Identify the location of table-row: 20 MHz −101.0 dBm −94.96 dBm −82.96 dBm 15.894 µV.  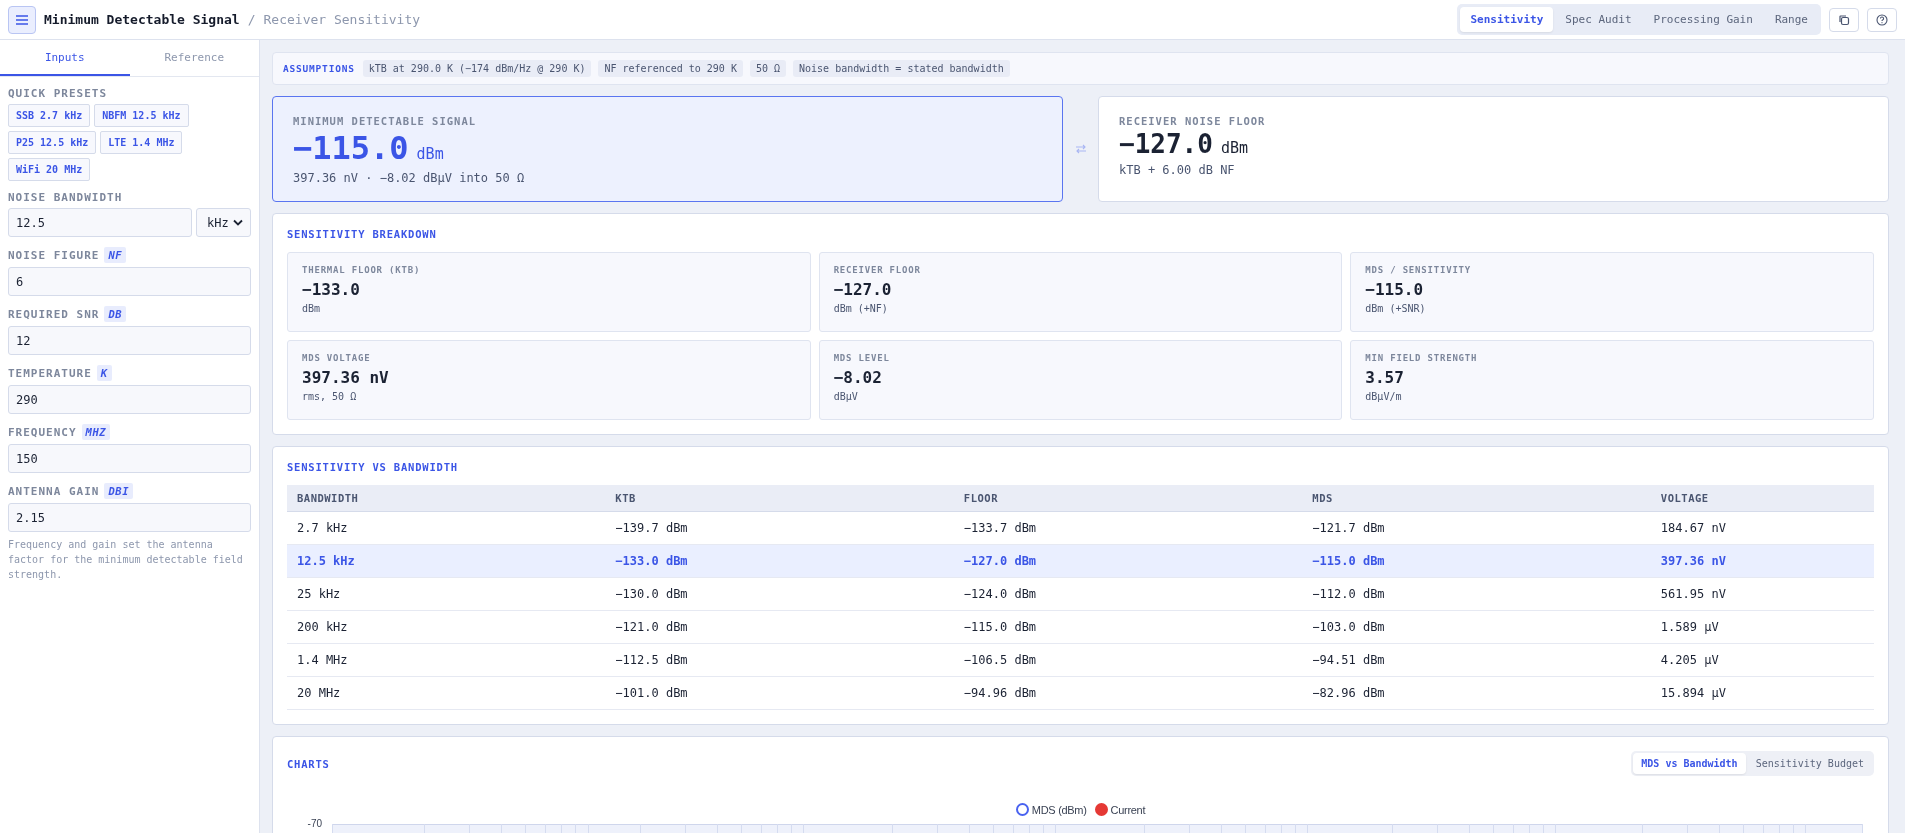
(1080, 693).